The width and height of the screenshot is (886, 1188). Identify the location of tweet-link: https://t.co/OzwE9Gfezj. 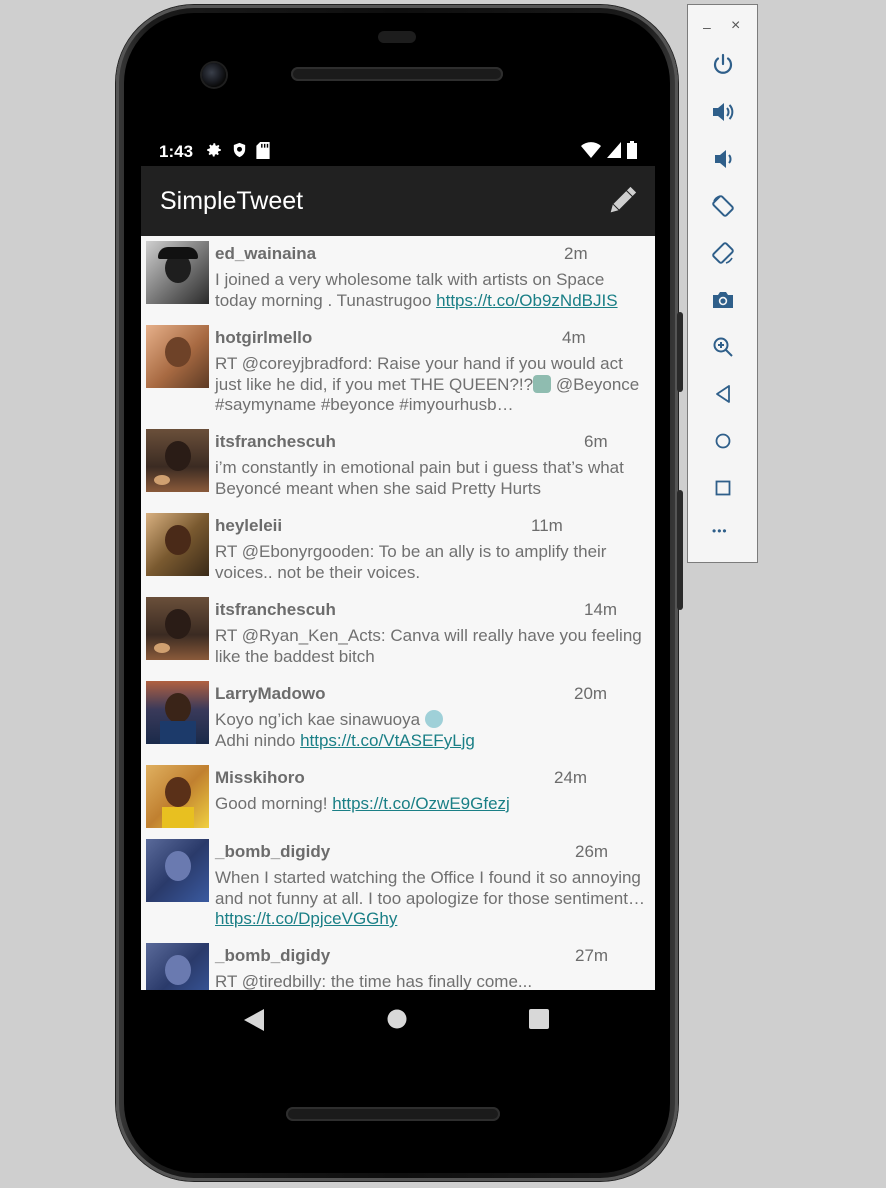
(421, 803).